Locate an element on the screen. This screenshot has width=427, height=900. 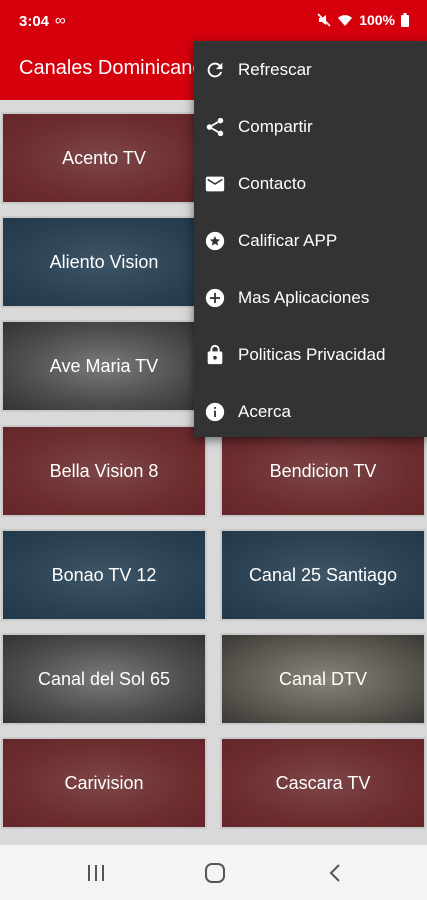
channel-name: Canal DTV is located at coordinates (323, 678).